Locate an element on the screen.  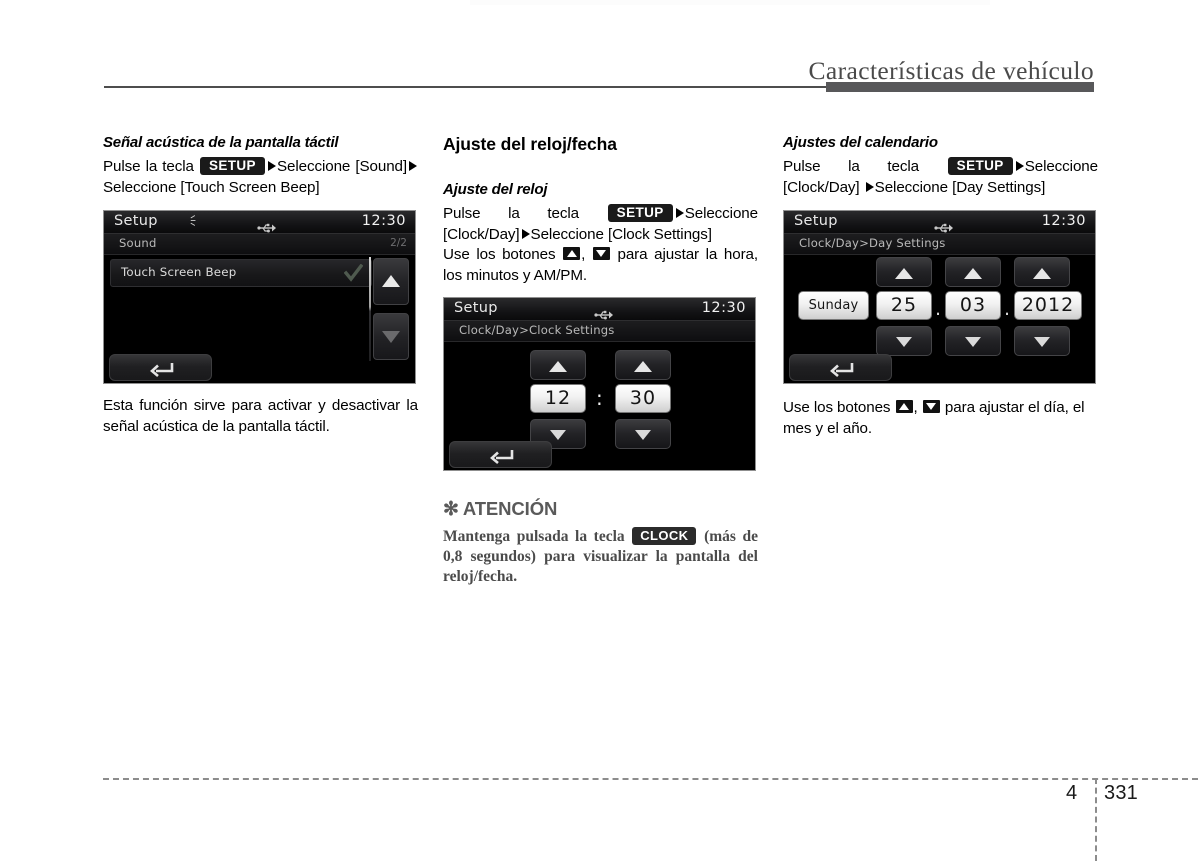
month-increment-button is located at coordinates (973, 272).